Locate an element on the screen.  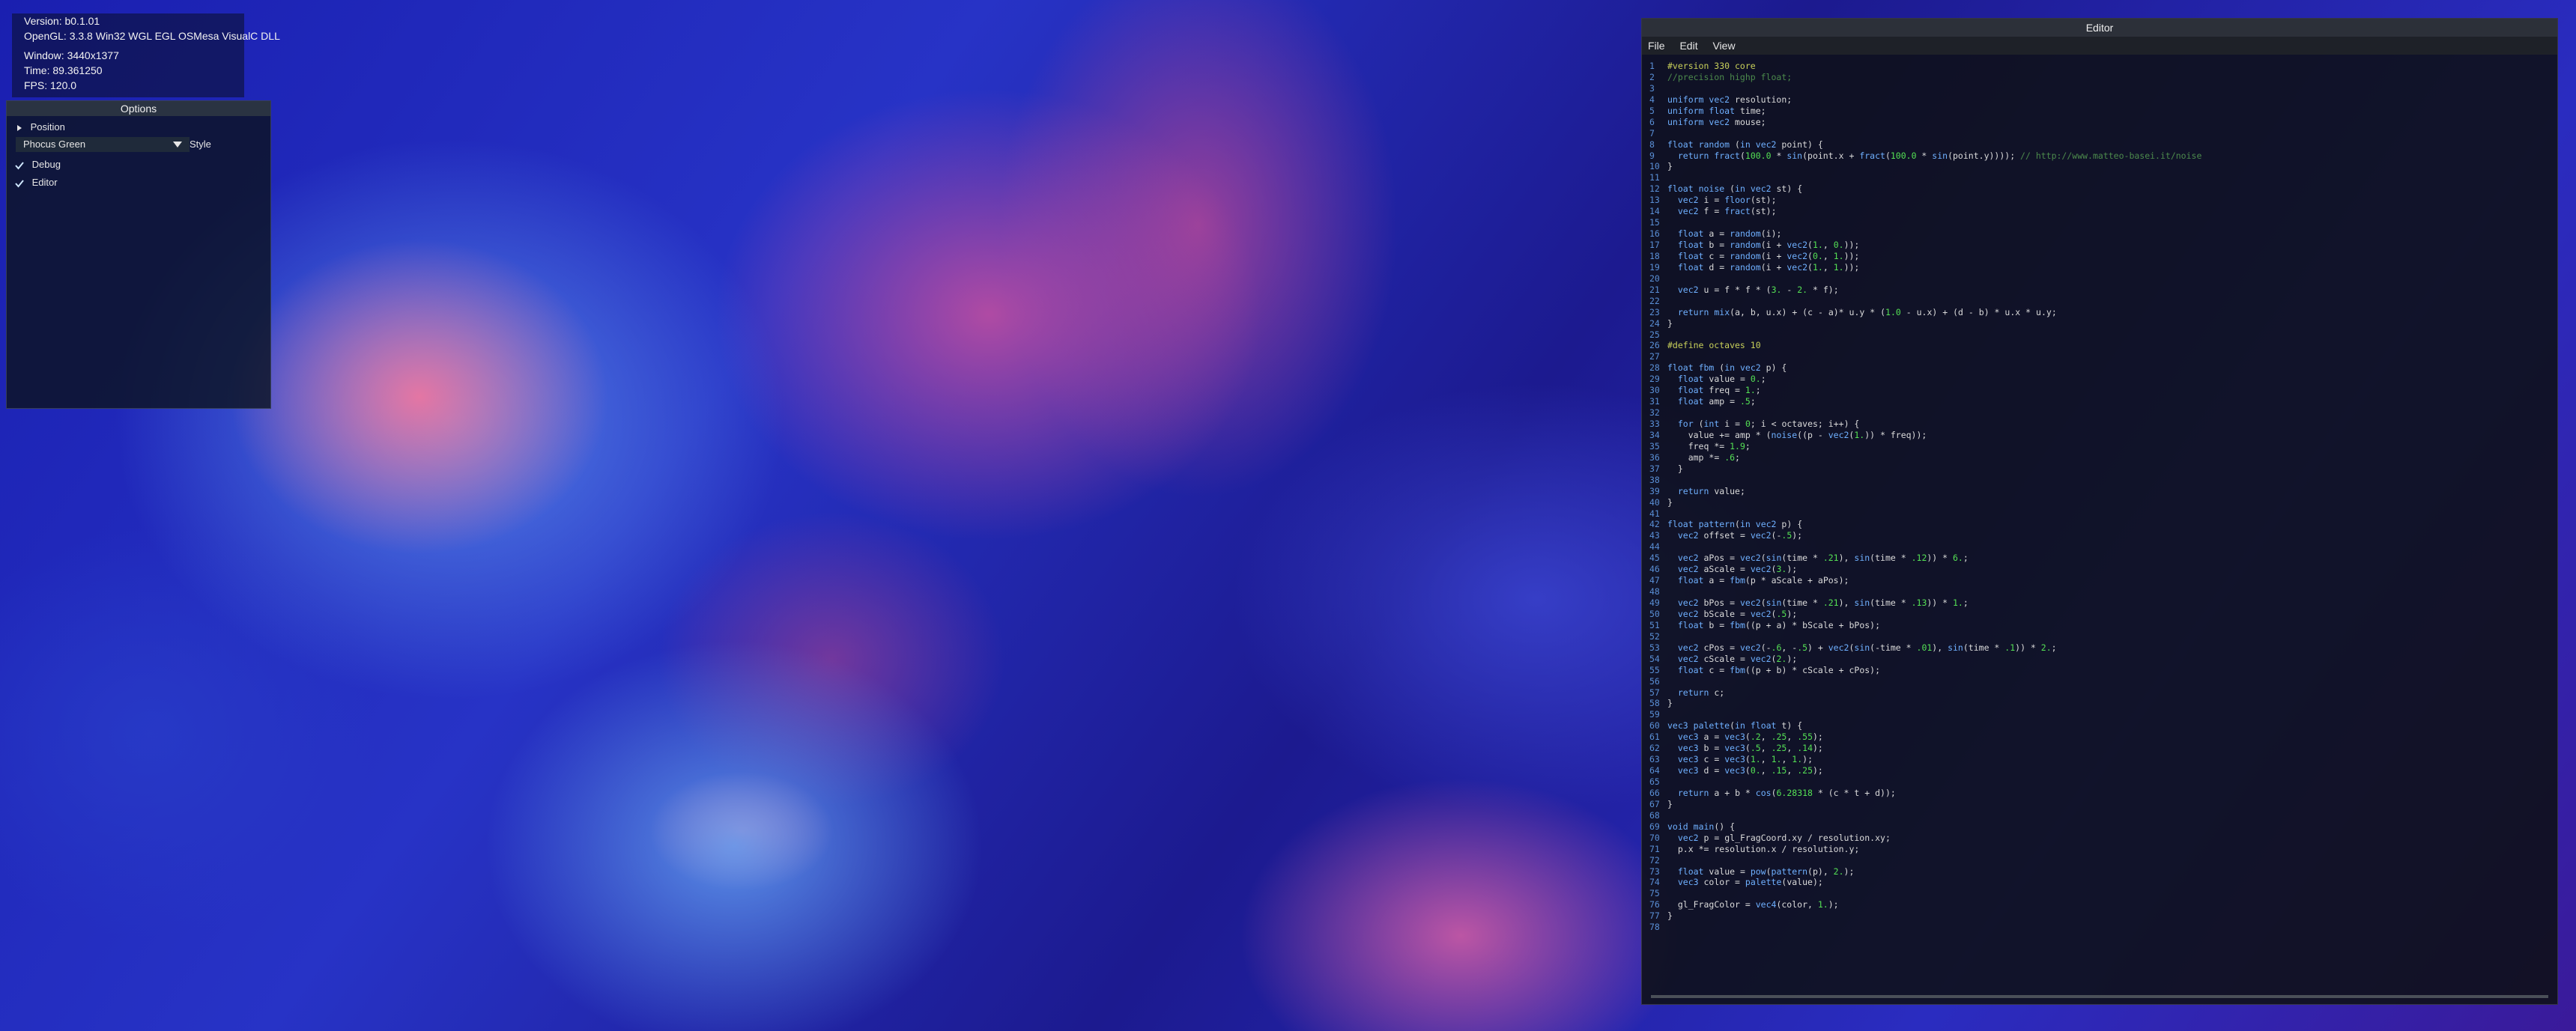
code-line: 18 float c = random(i + vec2(0., 1.)); is located at coordinates (2099, 256).